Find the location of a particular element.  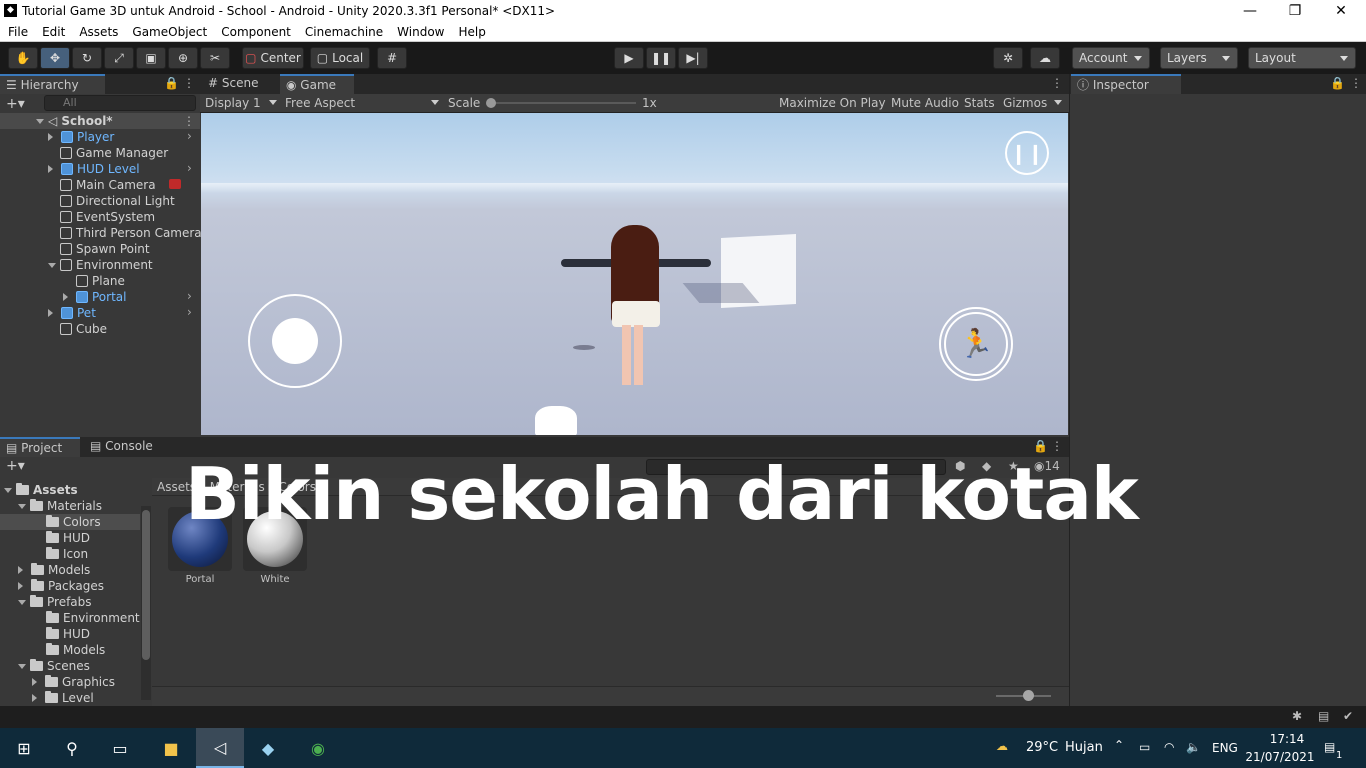

hierarchy-search-input: All is located at coordinates (120, 103).